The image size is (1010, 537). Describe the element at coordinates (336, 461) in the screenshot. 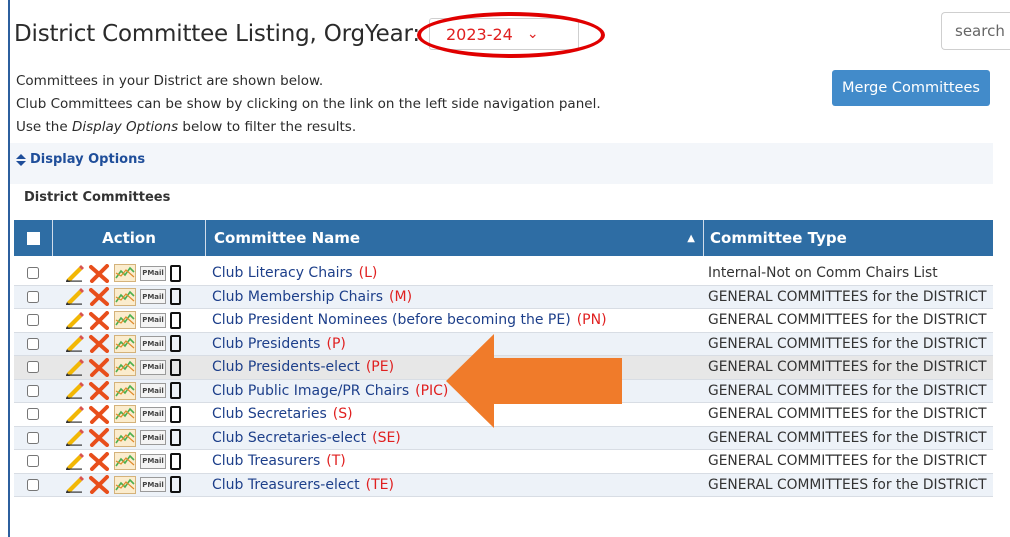

I see `committee-code: (T)` at that location.